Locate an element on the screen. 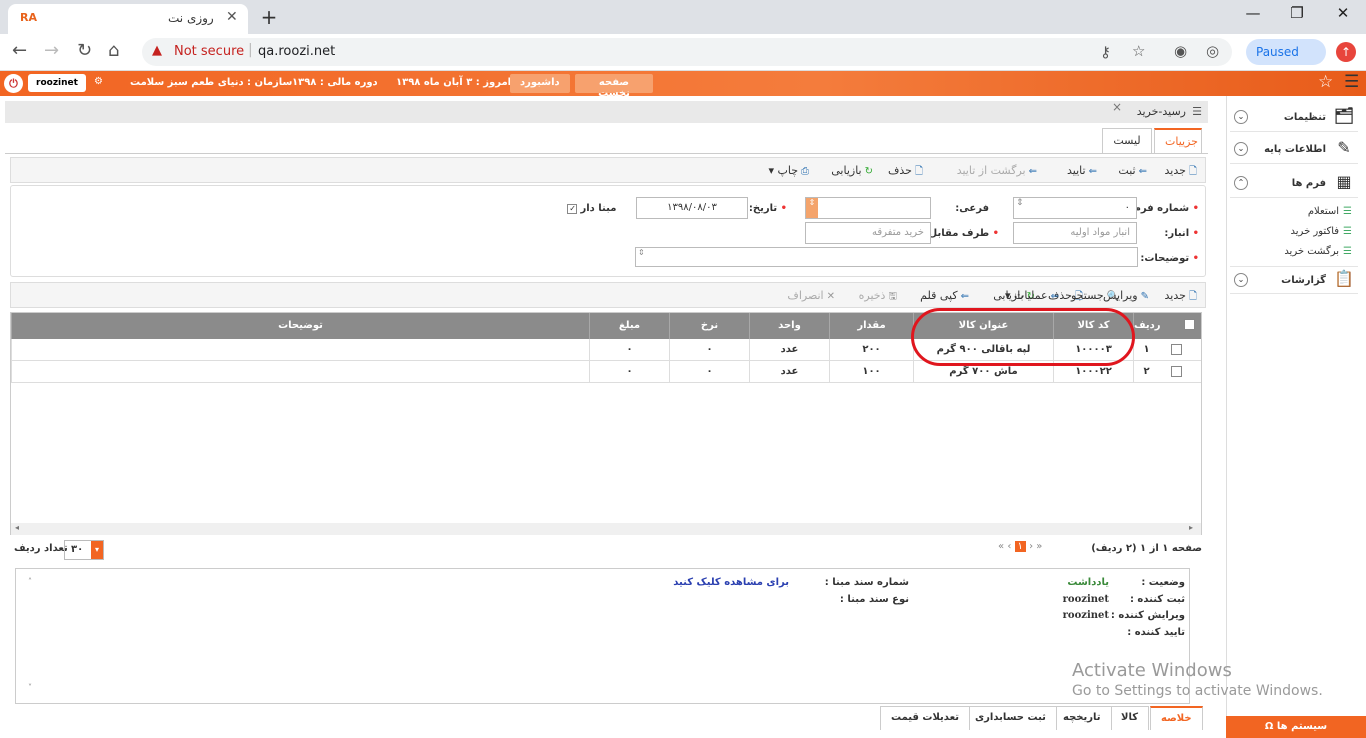 This screenshot has height=738, width=1366. tab-price-adjustments: تعدیلات قیمت is located at coordinates (925, 718).